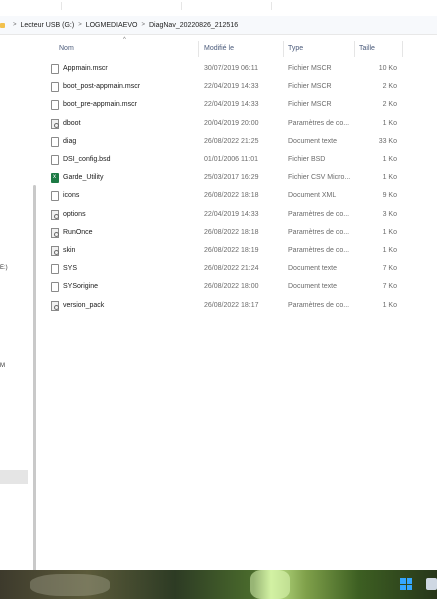 The width and height of the screenshot is (437, 599). What do you see at coordinates (2, 366) in the screenshot?
I see `nav-item-fragment: M` at bounding box center [2, 366].